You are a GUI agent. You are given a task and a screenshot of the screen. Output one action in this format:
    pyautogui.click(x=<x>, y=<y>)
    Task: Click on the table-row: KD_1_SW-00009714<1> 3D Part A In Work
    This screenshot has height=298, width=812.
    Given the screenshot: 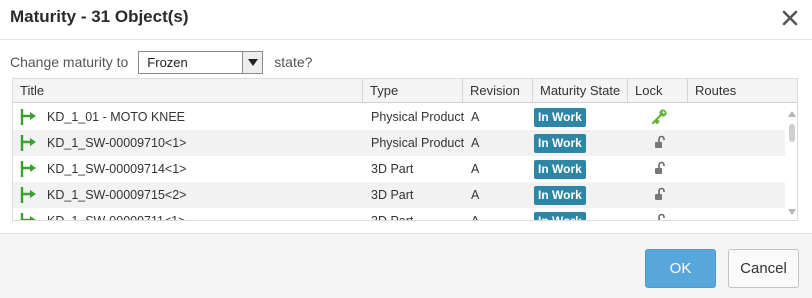 What is the action you would take?
    pyautogui.click(x=399, y=169)
    